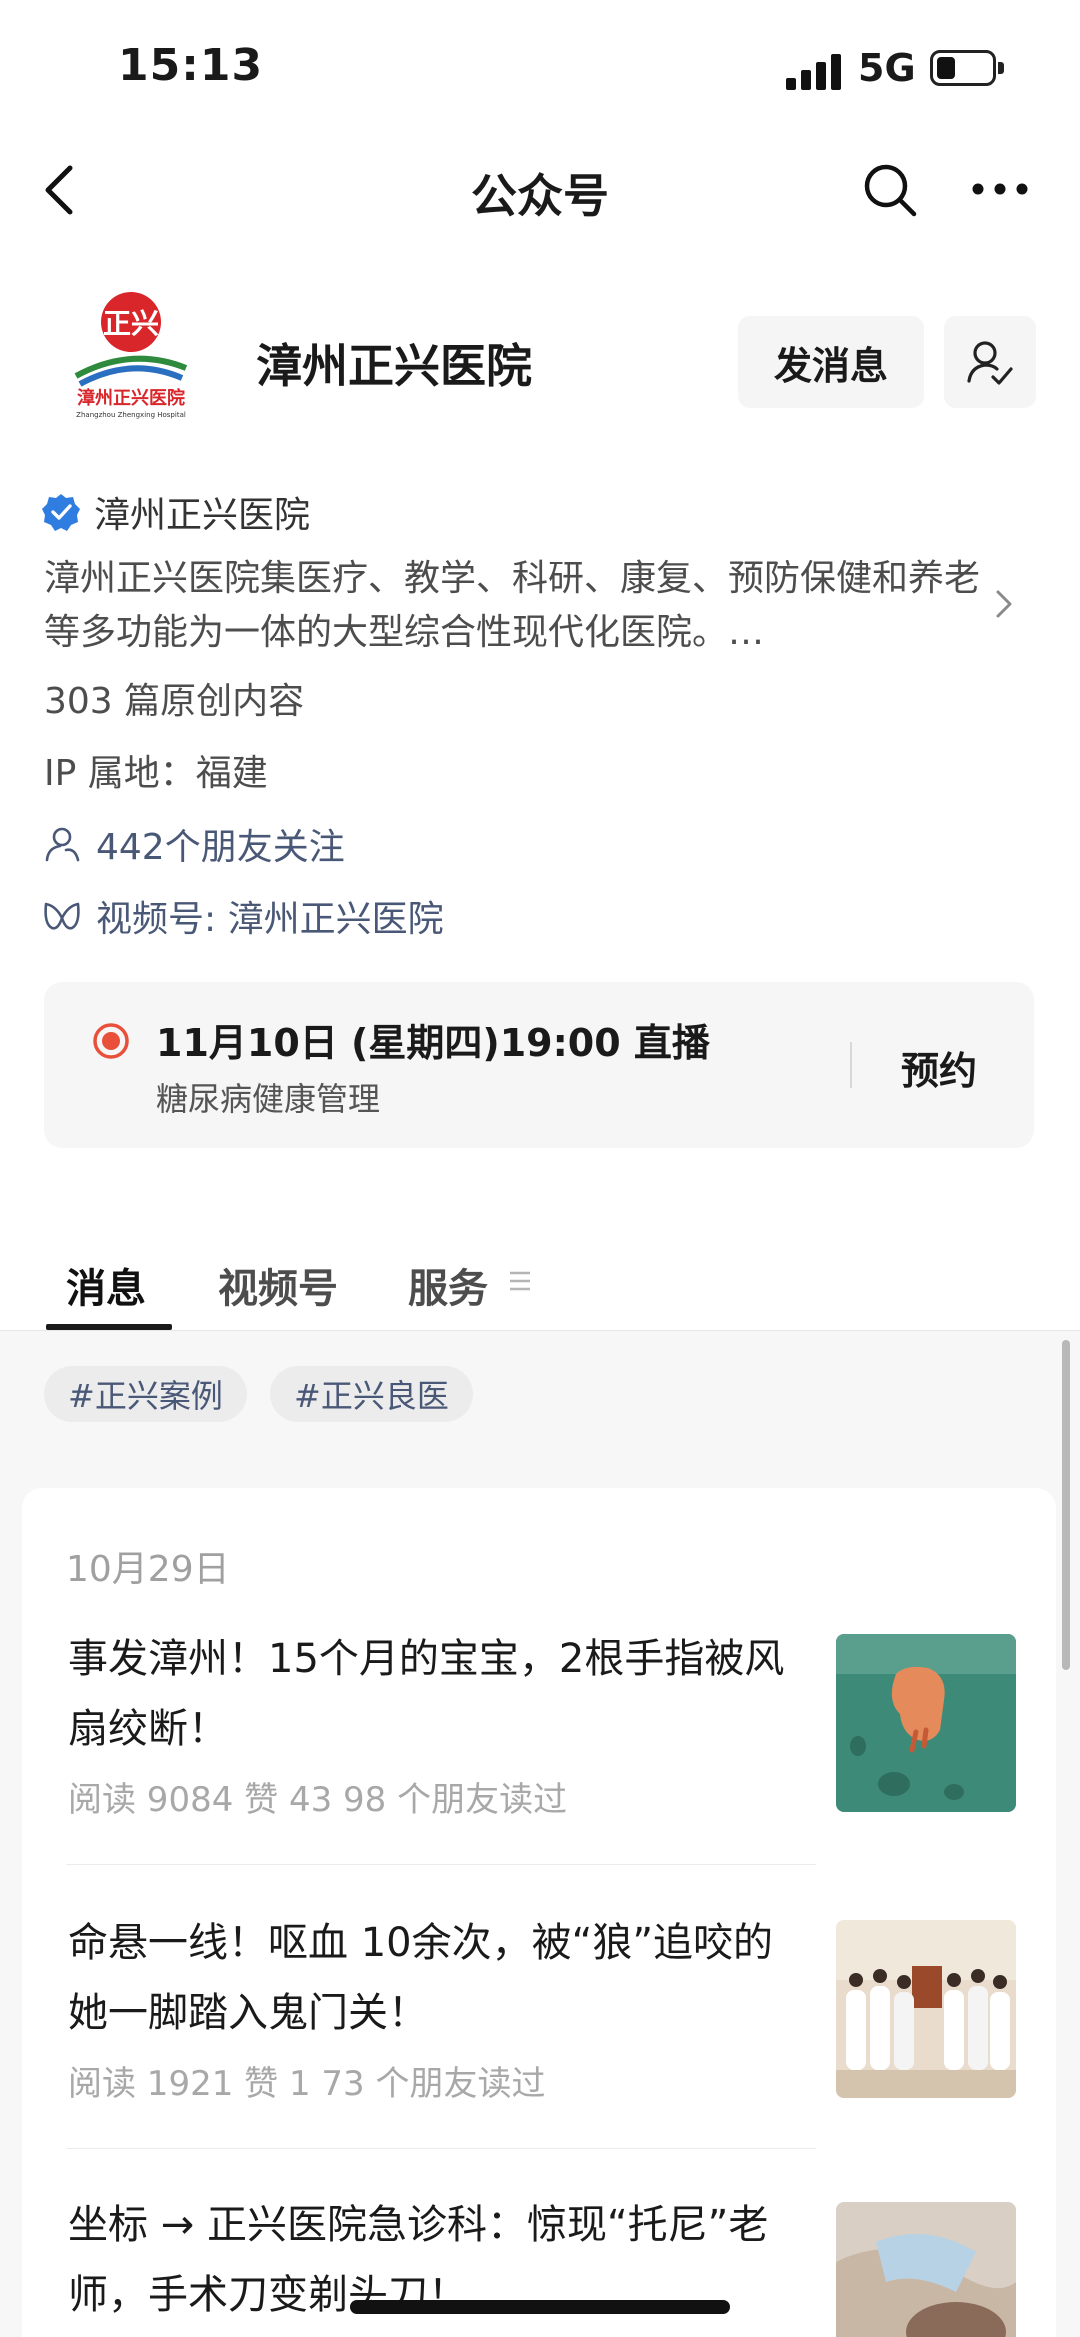 The image size is (1080, 2337). Describe the element at coordinates (438, 1978) in the screenshot. I see `article-title: 命悬一线！呕血 10余次，被“狼”追咬的她一脚踏入鬼门关！` at that location.